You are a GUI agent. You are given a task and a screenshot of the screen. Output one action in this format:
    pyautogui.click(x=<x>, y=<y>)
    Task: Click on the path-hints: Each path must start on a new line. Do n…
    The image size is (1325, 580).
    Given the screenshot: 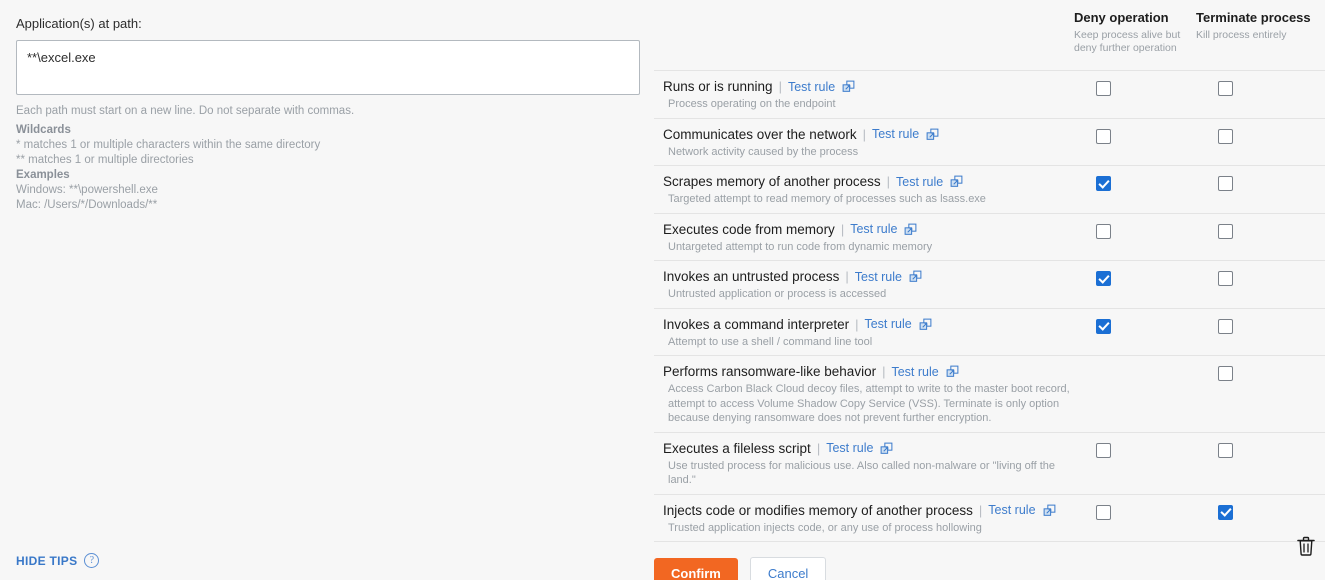 What is the action you would take?
    pyautogui.click(x=330, y=158)
    